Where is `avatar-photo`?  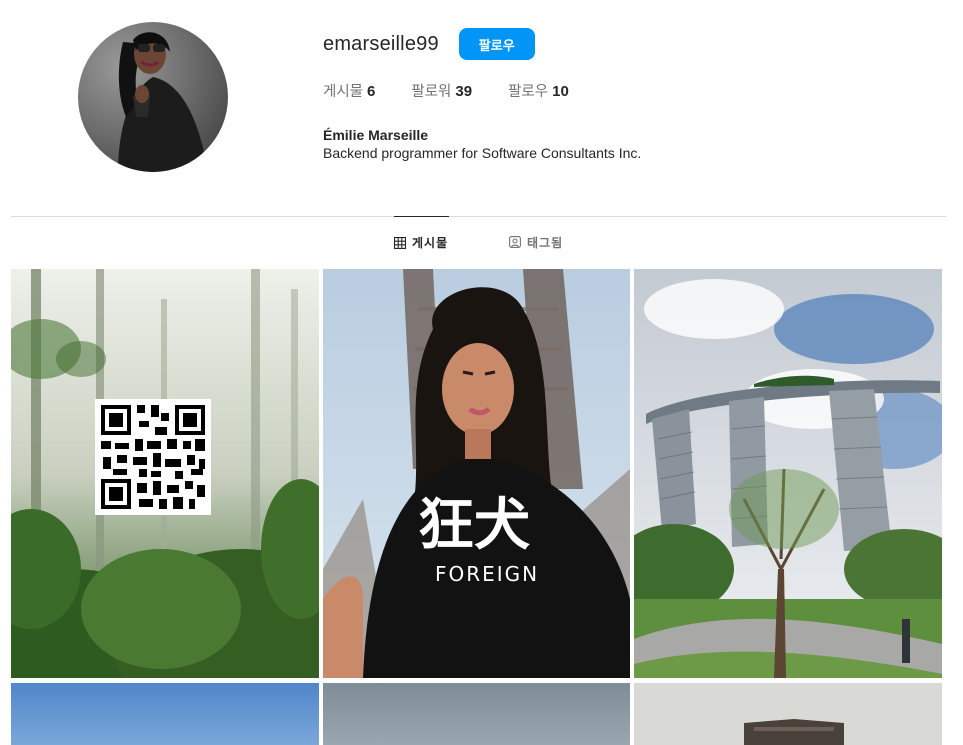 avatar-photo is located at coordinates (153, 97).